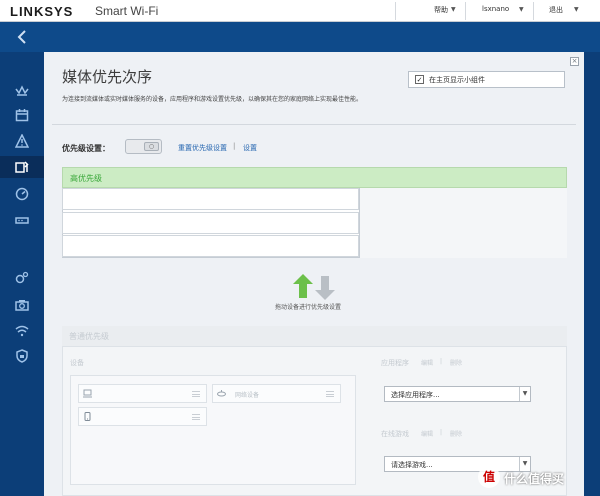 This screenshot has width=600, height=496. What do you see at coordinates (127, 11) in the screenshot?
I see `product-name: Smart Wi-Fi` at bounding box center [127, 11].